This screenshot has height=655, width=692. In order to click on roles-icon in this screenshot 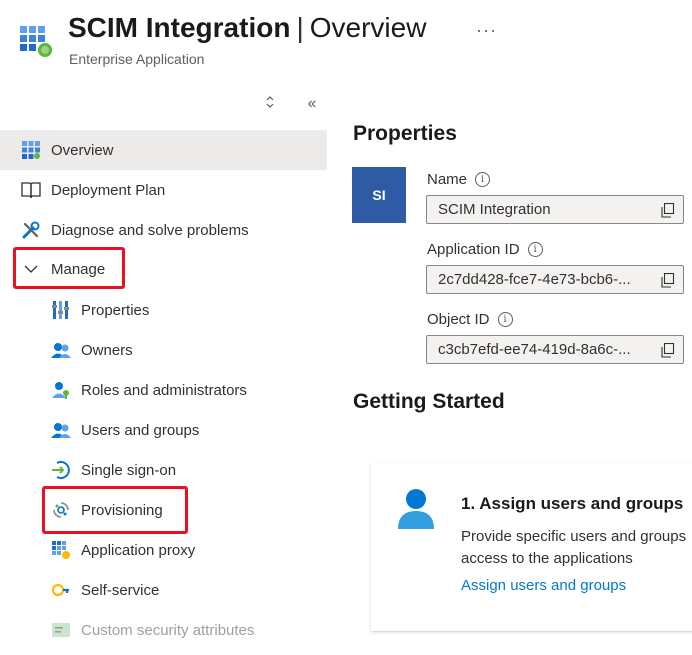, I will do `click(61, 390)`.